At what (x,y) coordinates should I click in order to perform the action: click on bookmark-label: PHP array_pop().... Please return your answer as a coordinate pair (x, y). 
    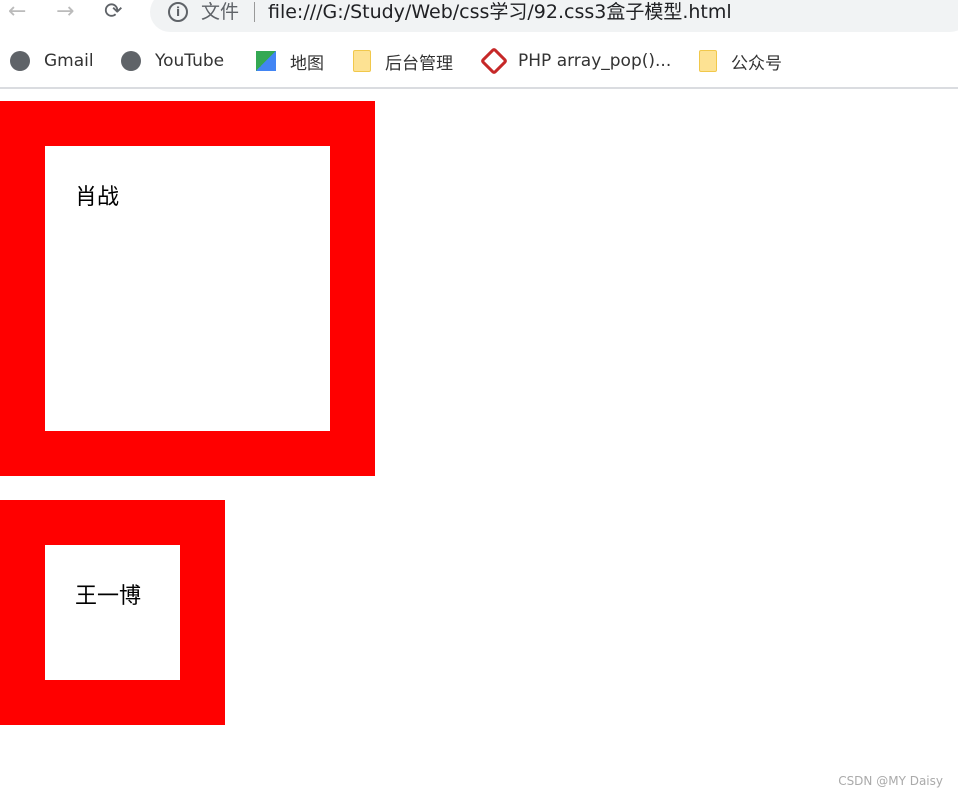
    Looking at the image, I should click on (595, 61).